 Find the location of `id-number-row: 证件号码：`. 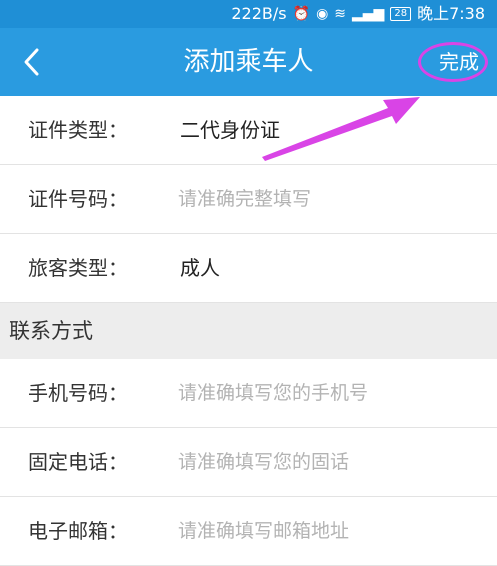

id-number-row: 证件号码： is located at coordinates (248, 199).